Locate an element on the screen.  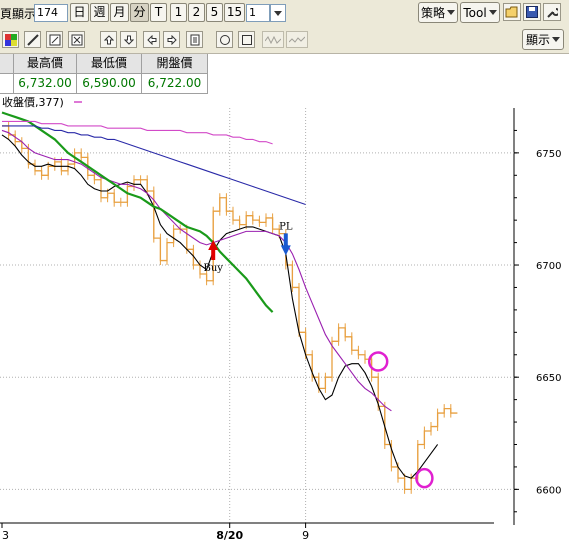
quote-header-high: 最高價 is located at coordinates (45, 64).